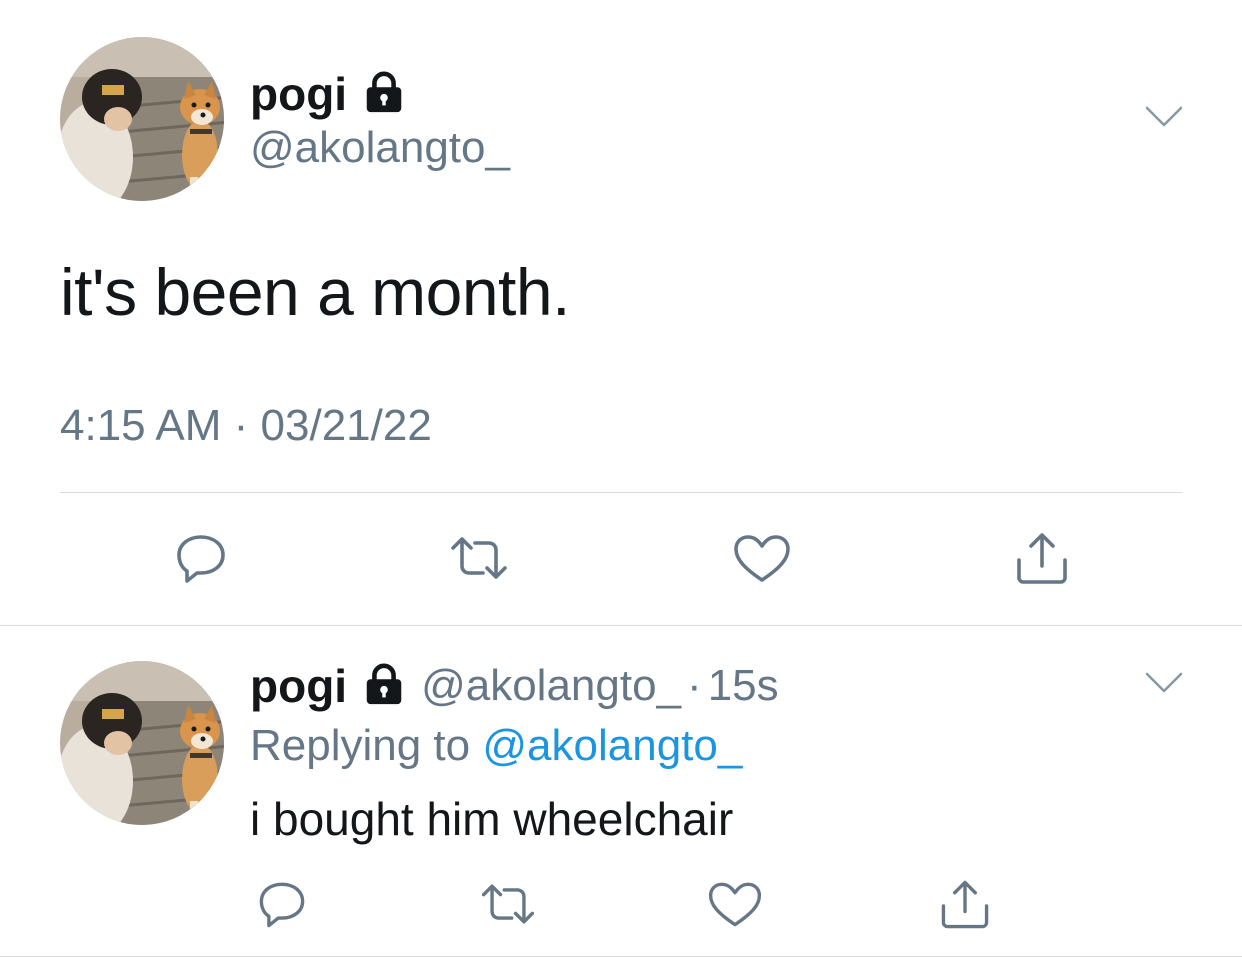  I want to click on replying-to-mention: @akolangto_, so click(612, 745).